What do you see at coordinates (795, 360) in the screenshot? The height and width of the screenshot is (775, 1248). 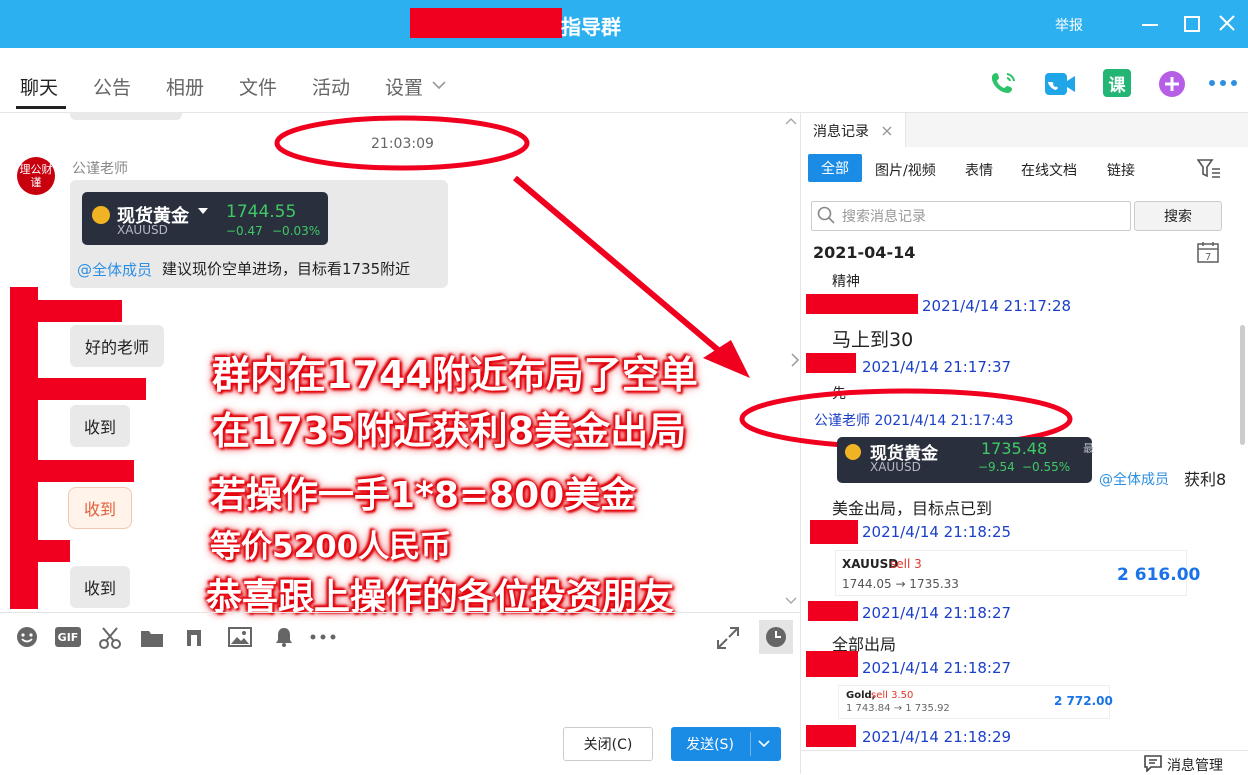 I see `panel-collapse-icon` at bounding box center [795, 360].